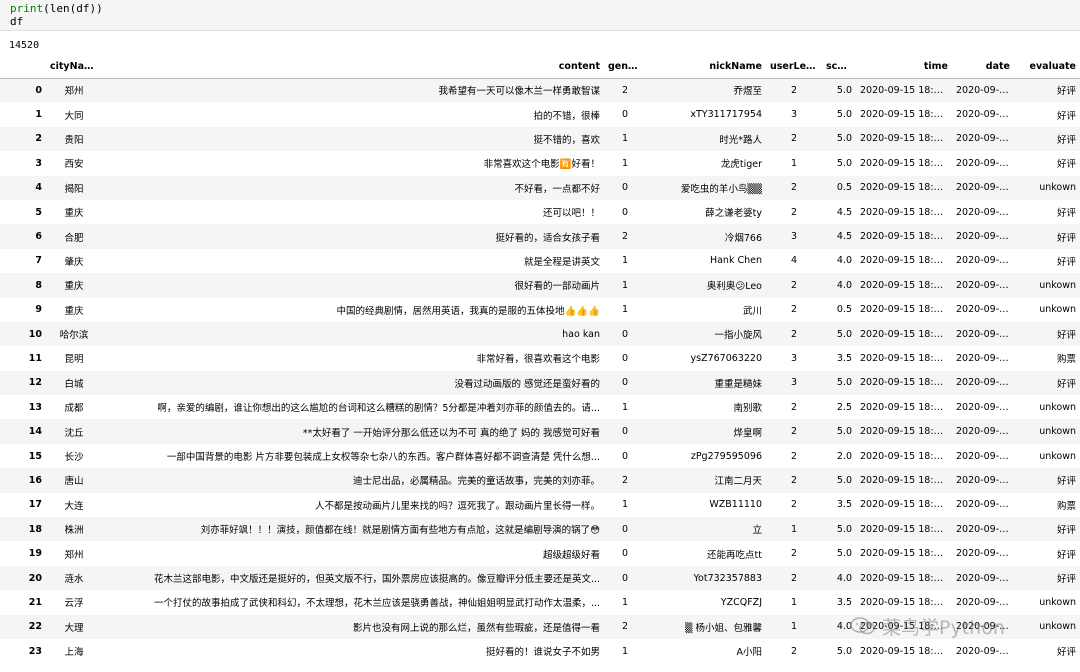  Describe the element at coordinates (738, 384) in the screenshot. I see `cell-nickname: 重重是糙妹` at that location.